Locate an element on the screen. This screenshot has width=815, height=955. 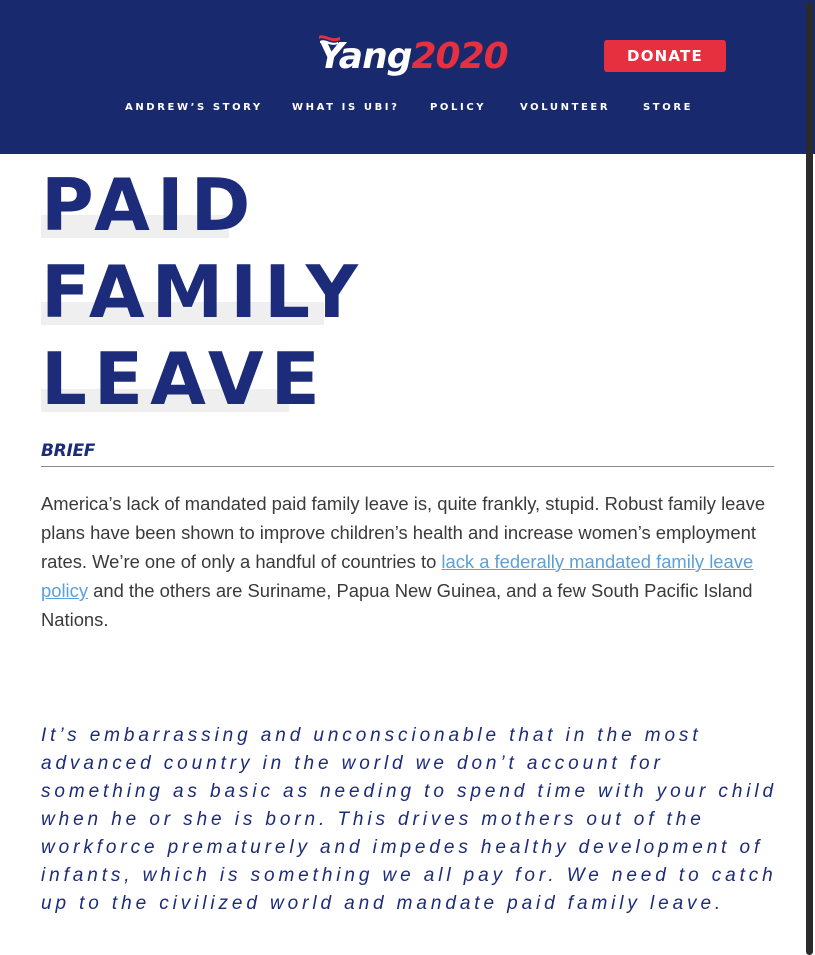
nav-item-what-is-ubi: WHAT IS UBI? is located at coordinates (346, 108).